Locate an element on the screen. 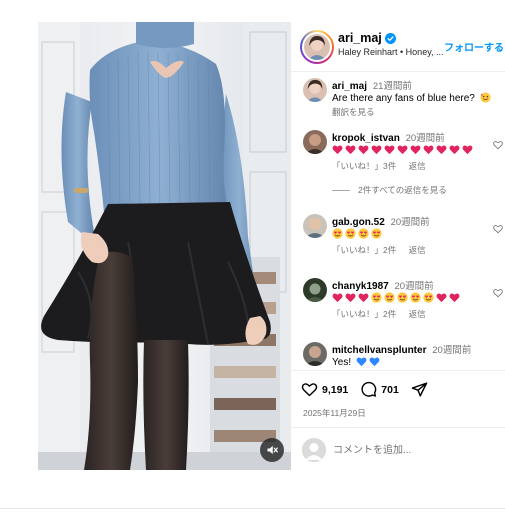 Image resolution: width=505 pixels, height=516 pixels. author-line: ari_maj is located at coordinates (367, 38).